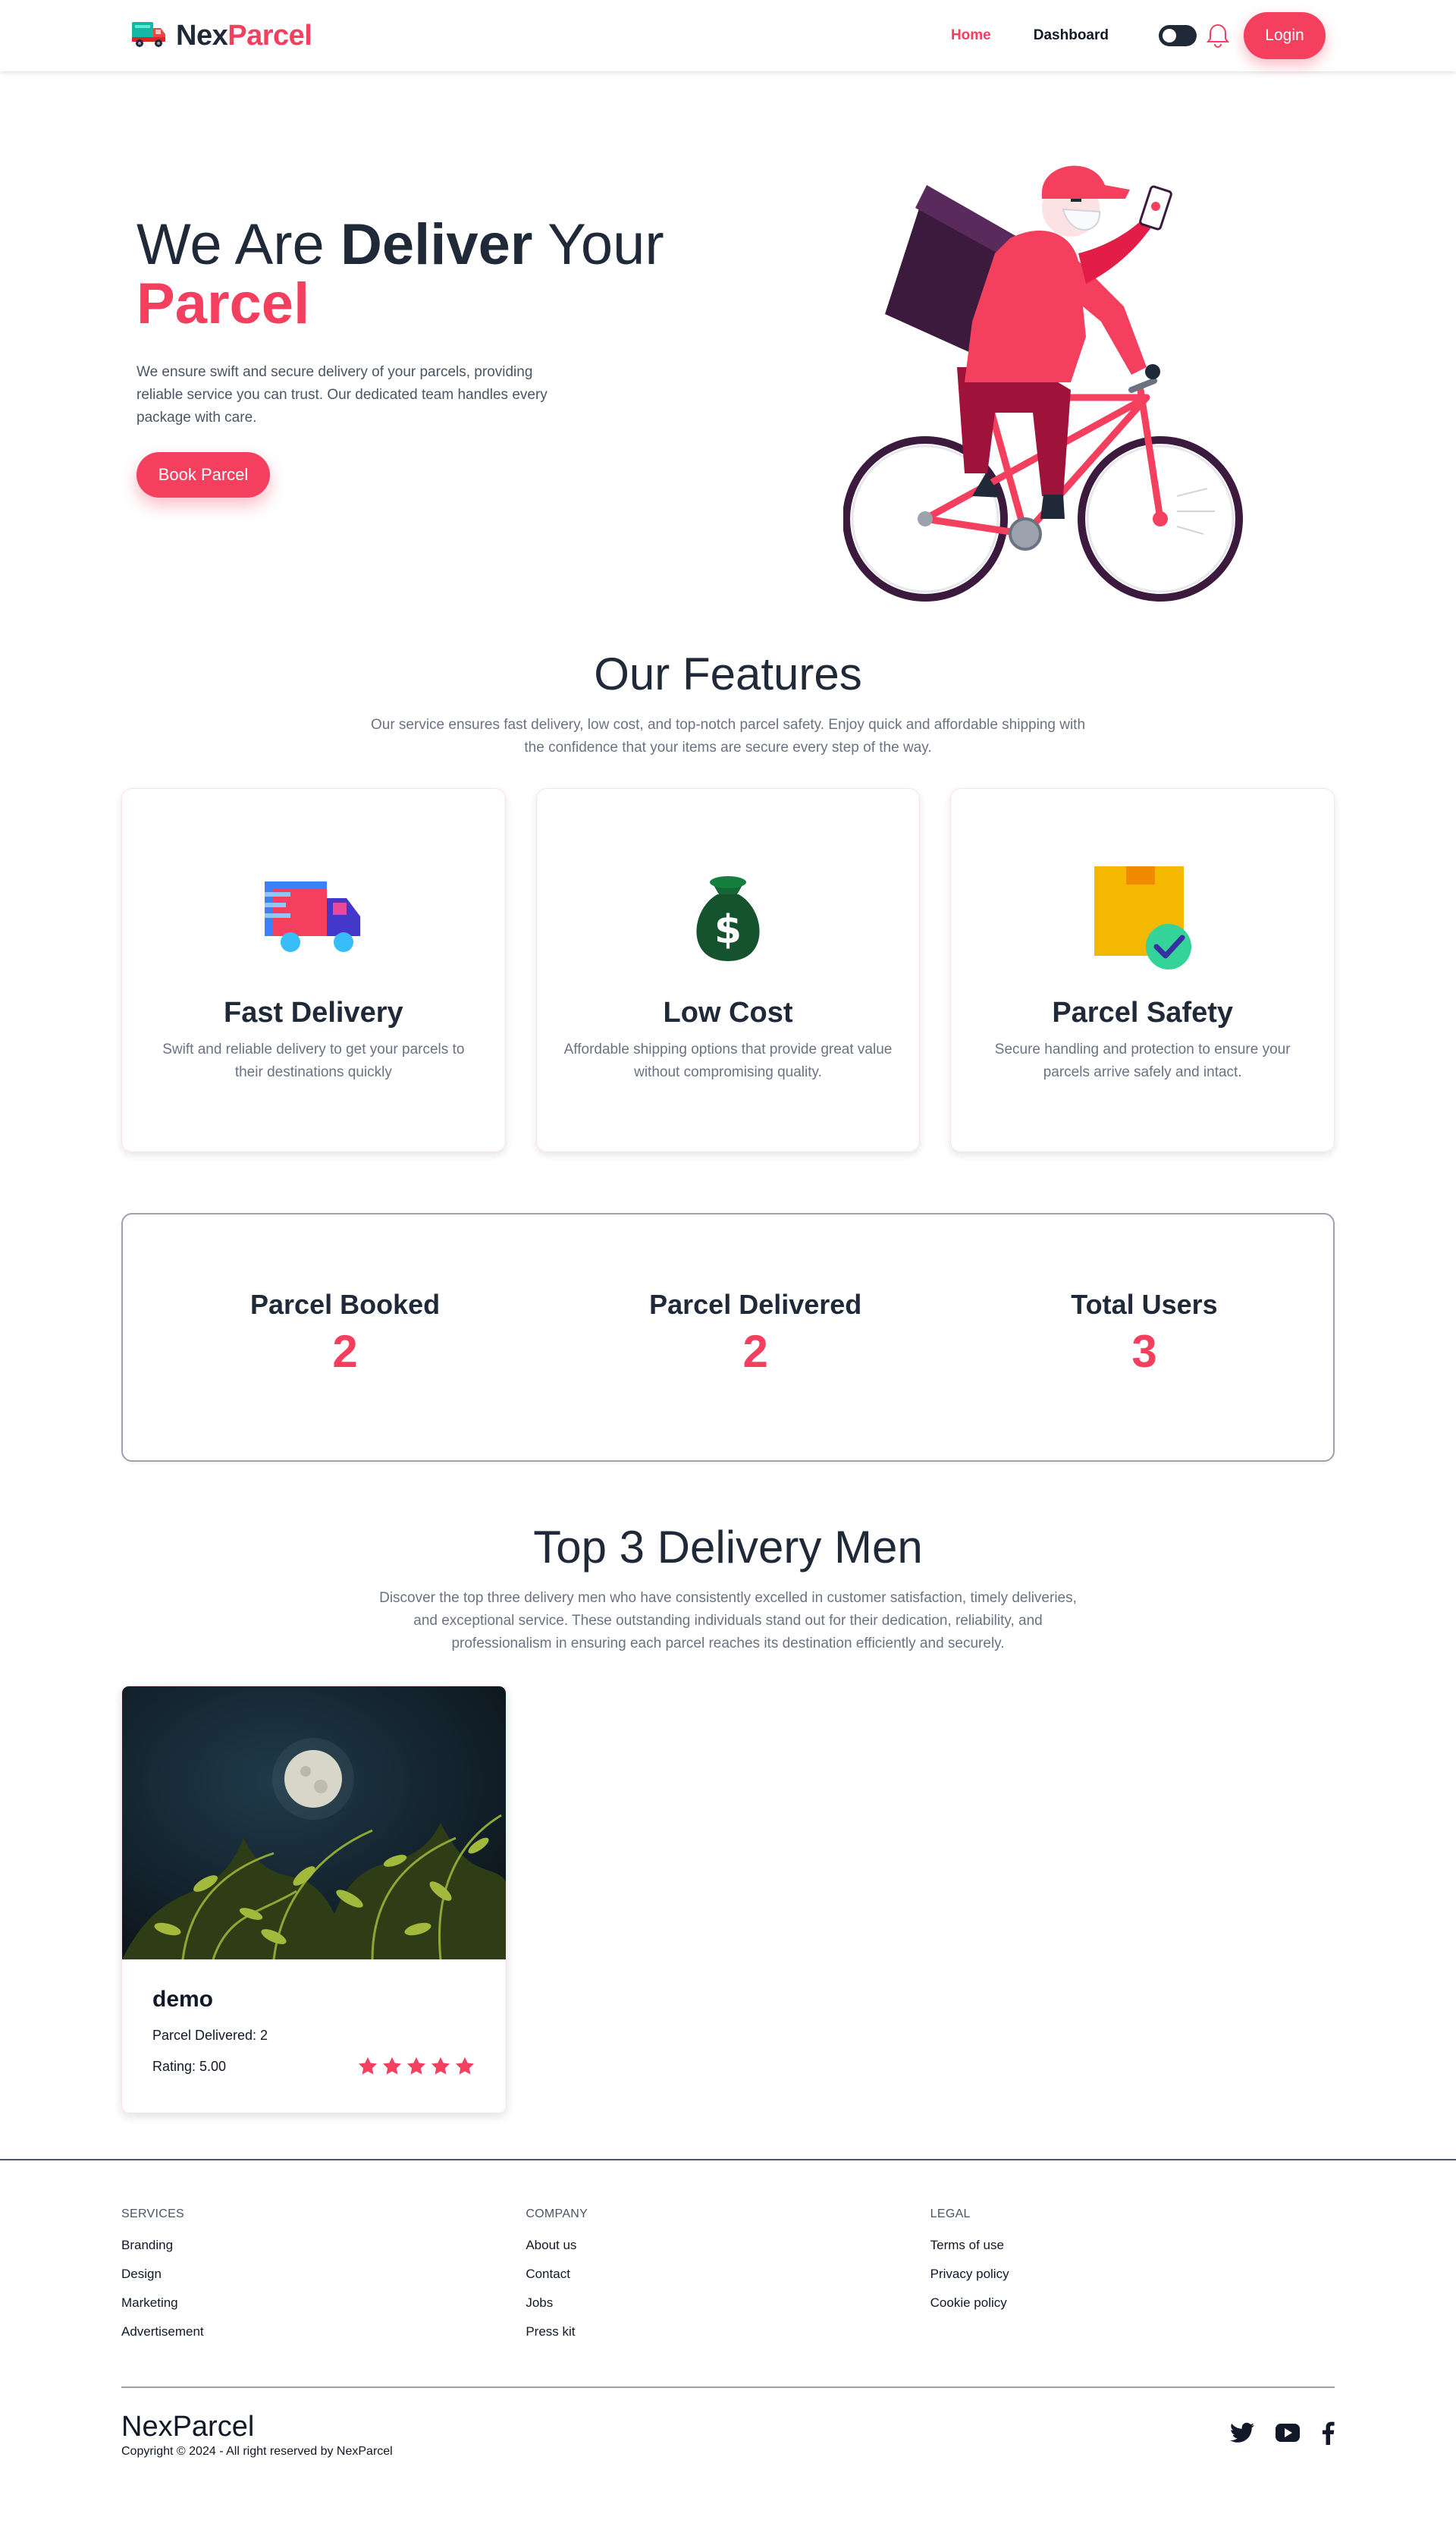 Image resolution: width=1456 pixels, height=2542 pixels. I want to click on stat-parcel-booked: Parcel Booked 2, so click(345, 1333).